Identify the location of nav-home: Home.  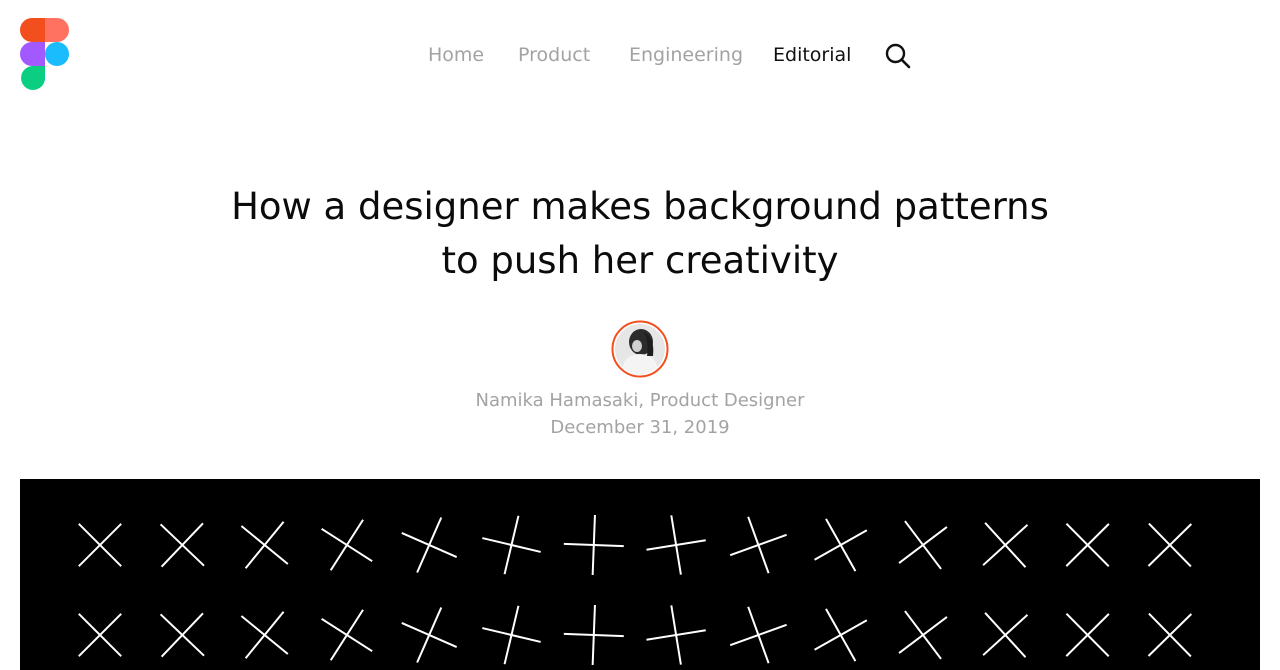
(456, 55).